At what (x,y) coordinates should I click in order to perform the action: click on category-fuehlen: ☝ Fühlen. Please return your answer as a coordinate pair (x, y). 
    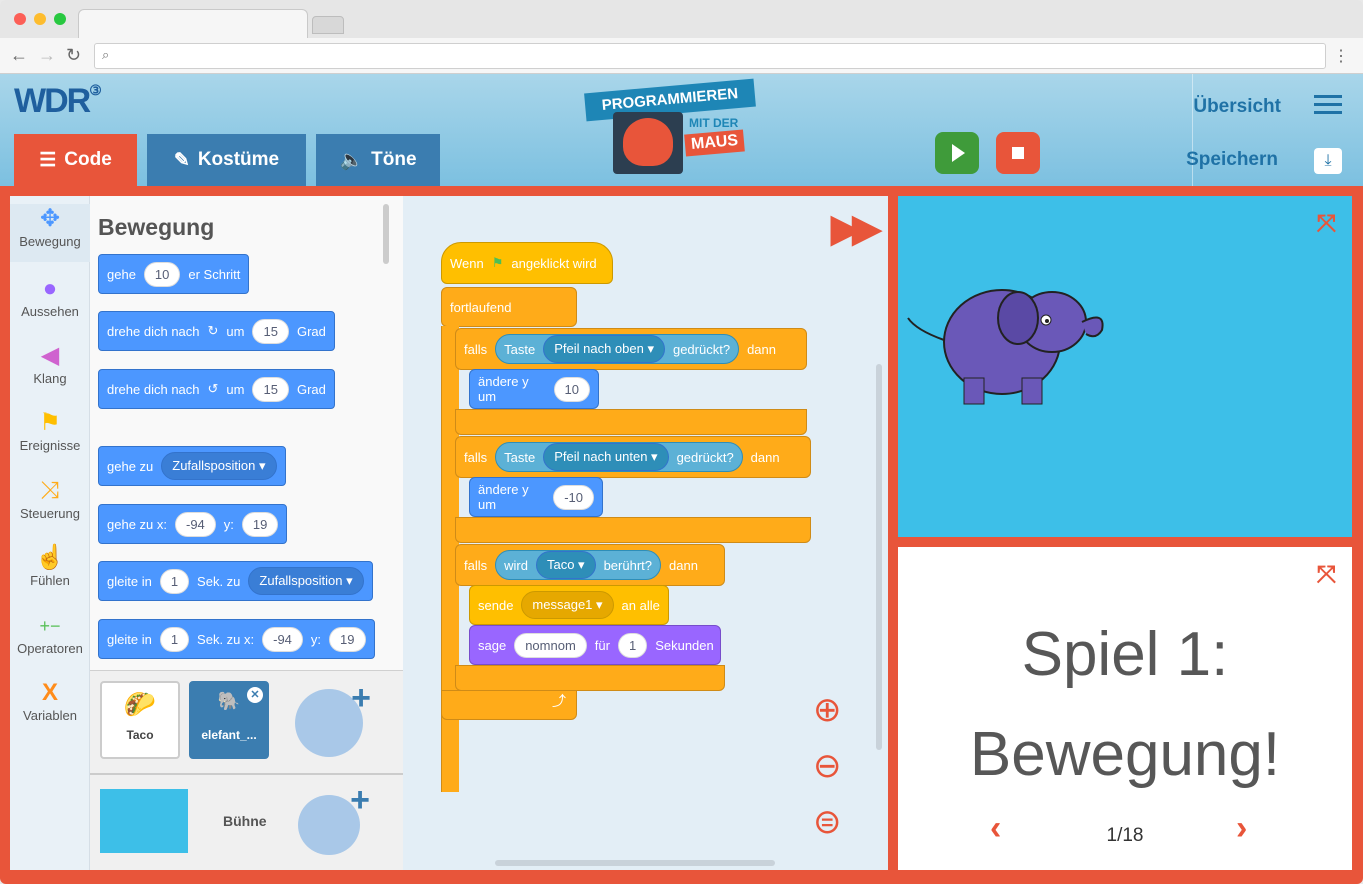
    Looking at the image, I should click on (50, 565).